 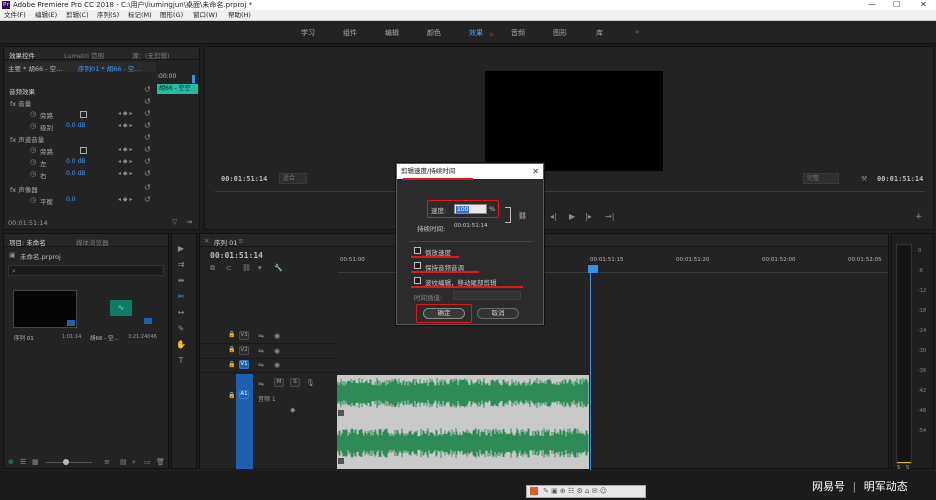 What do you see at coordinates (171, 15) in the screenshot?
I see `menu-graphics: 图形(G)` at bounding box center [171, 15].